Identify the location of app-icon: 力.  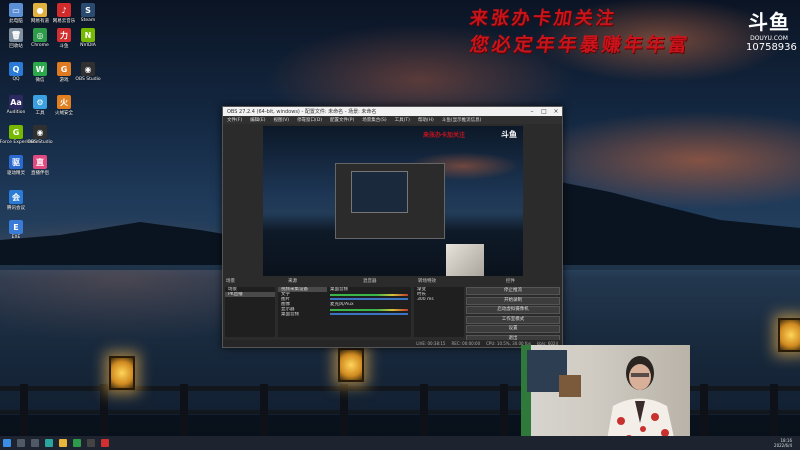
(64, 35).